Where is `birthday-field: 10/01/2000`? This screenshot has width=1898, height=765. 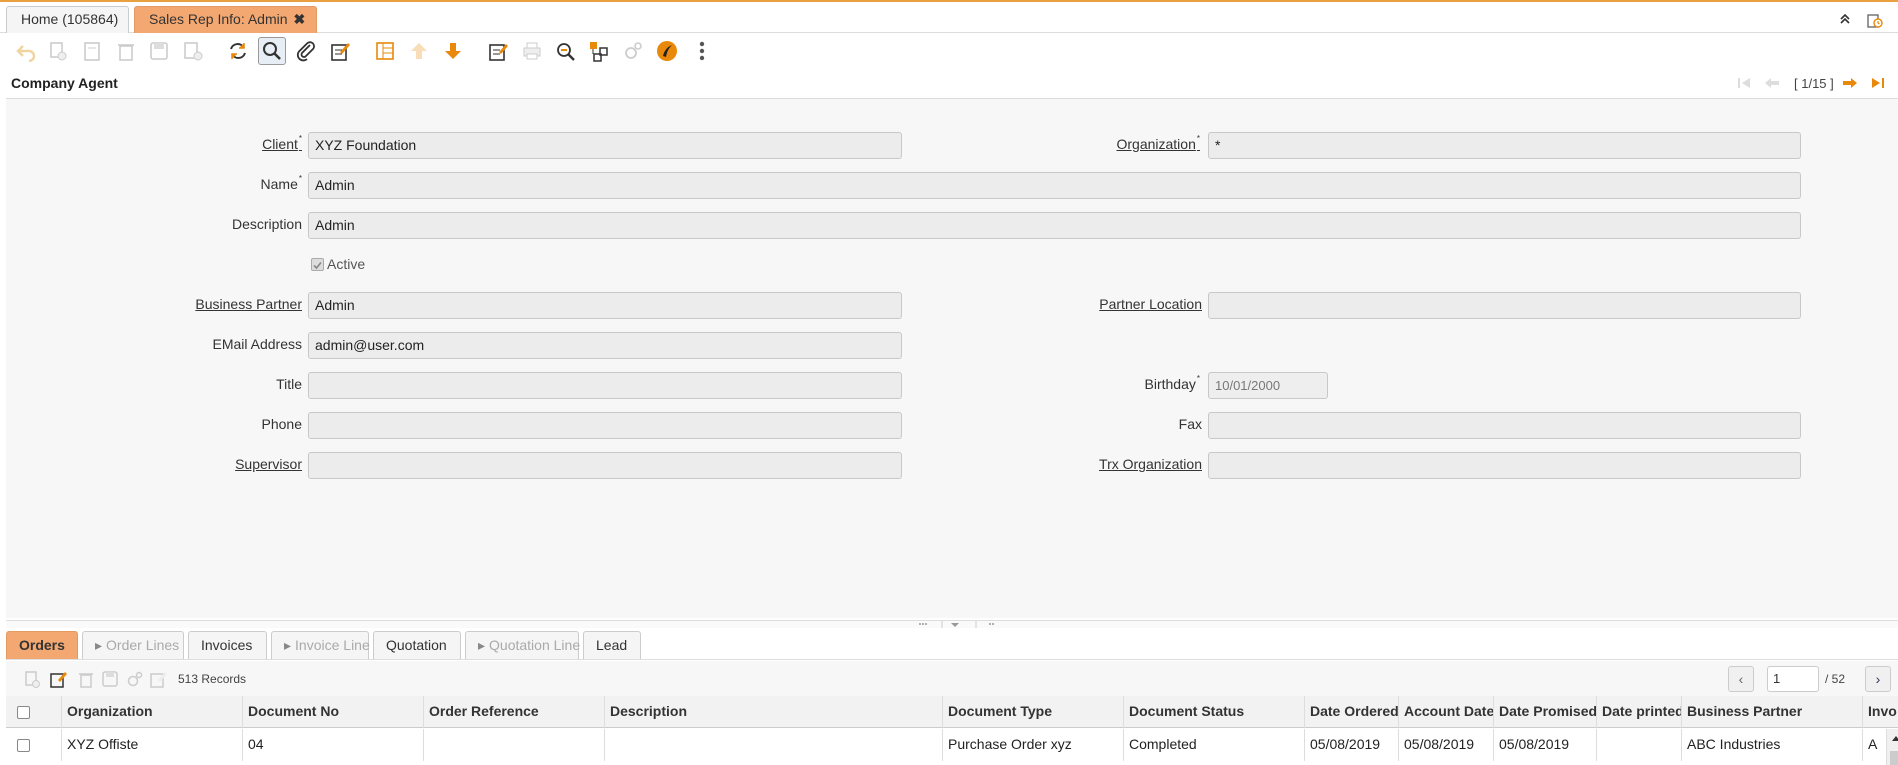 birthday-field: 10/01/2000 is located at coordinates (1268, 385).